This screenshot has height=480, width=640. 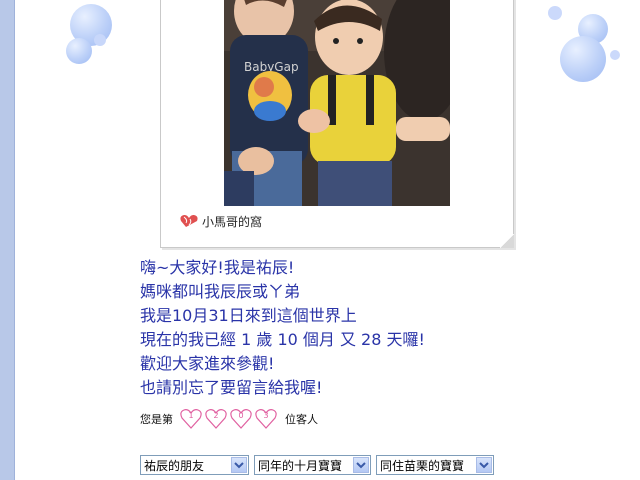 What do you see at coordinates (282, 339) in the screenshot?
I see `intro-line: 現在的我已經 1 歲 10 個月 又 28 天囉!` at bounding box center [282, 339].